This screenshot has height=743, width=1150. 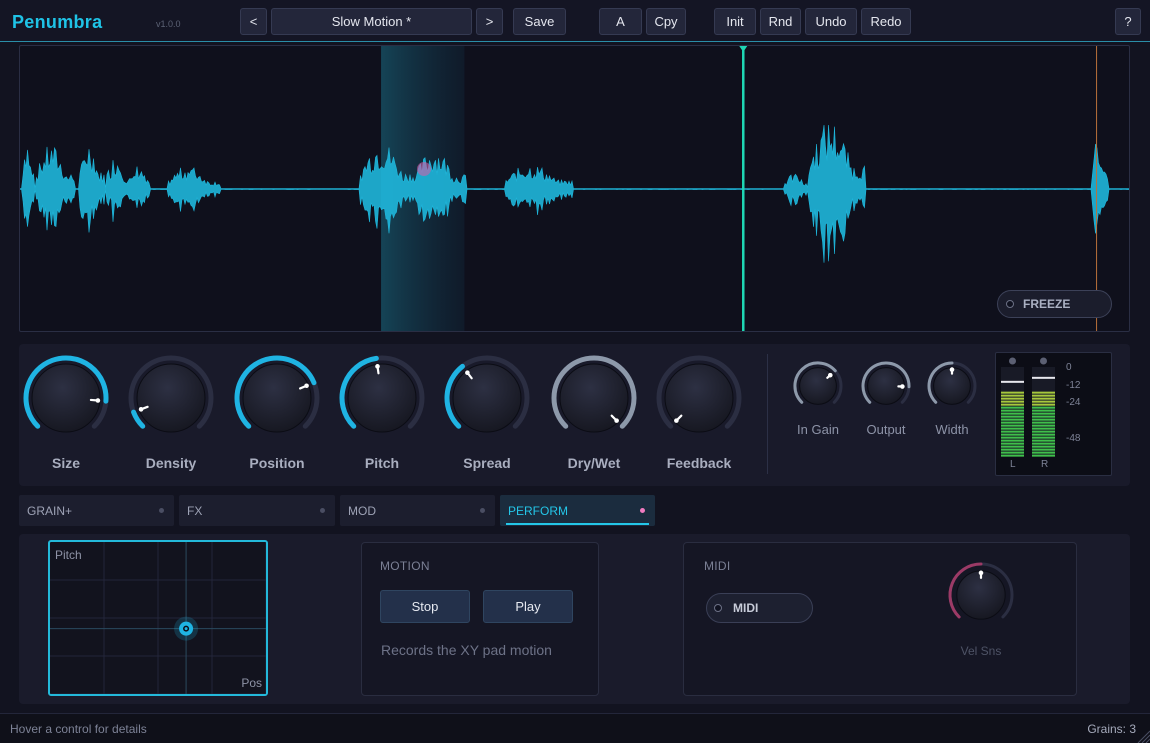 I want to click on playhead-marker-icon, so click(x=743, y=49).